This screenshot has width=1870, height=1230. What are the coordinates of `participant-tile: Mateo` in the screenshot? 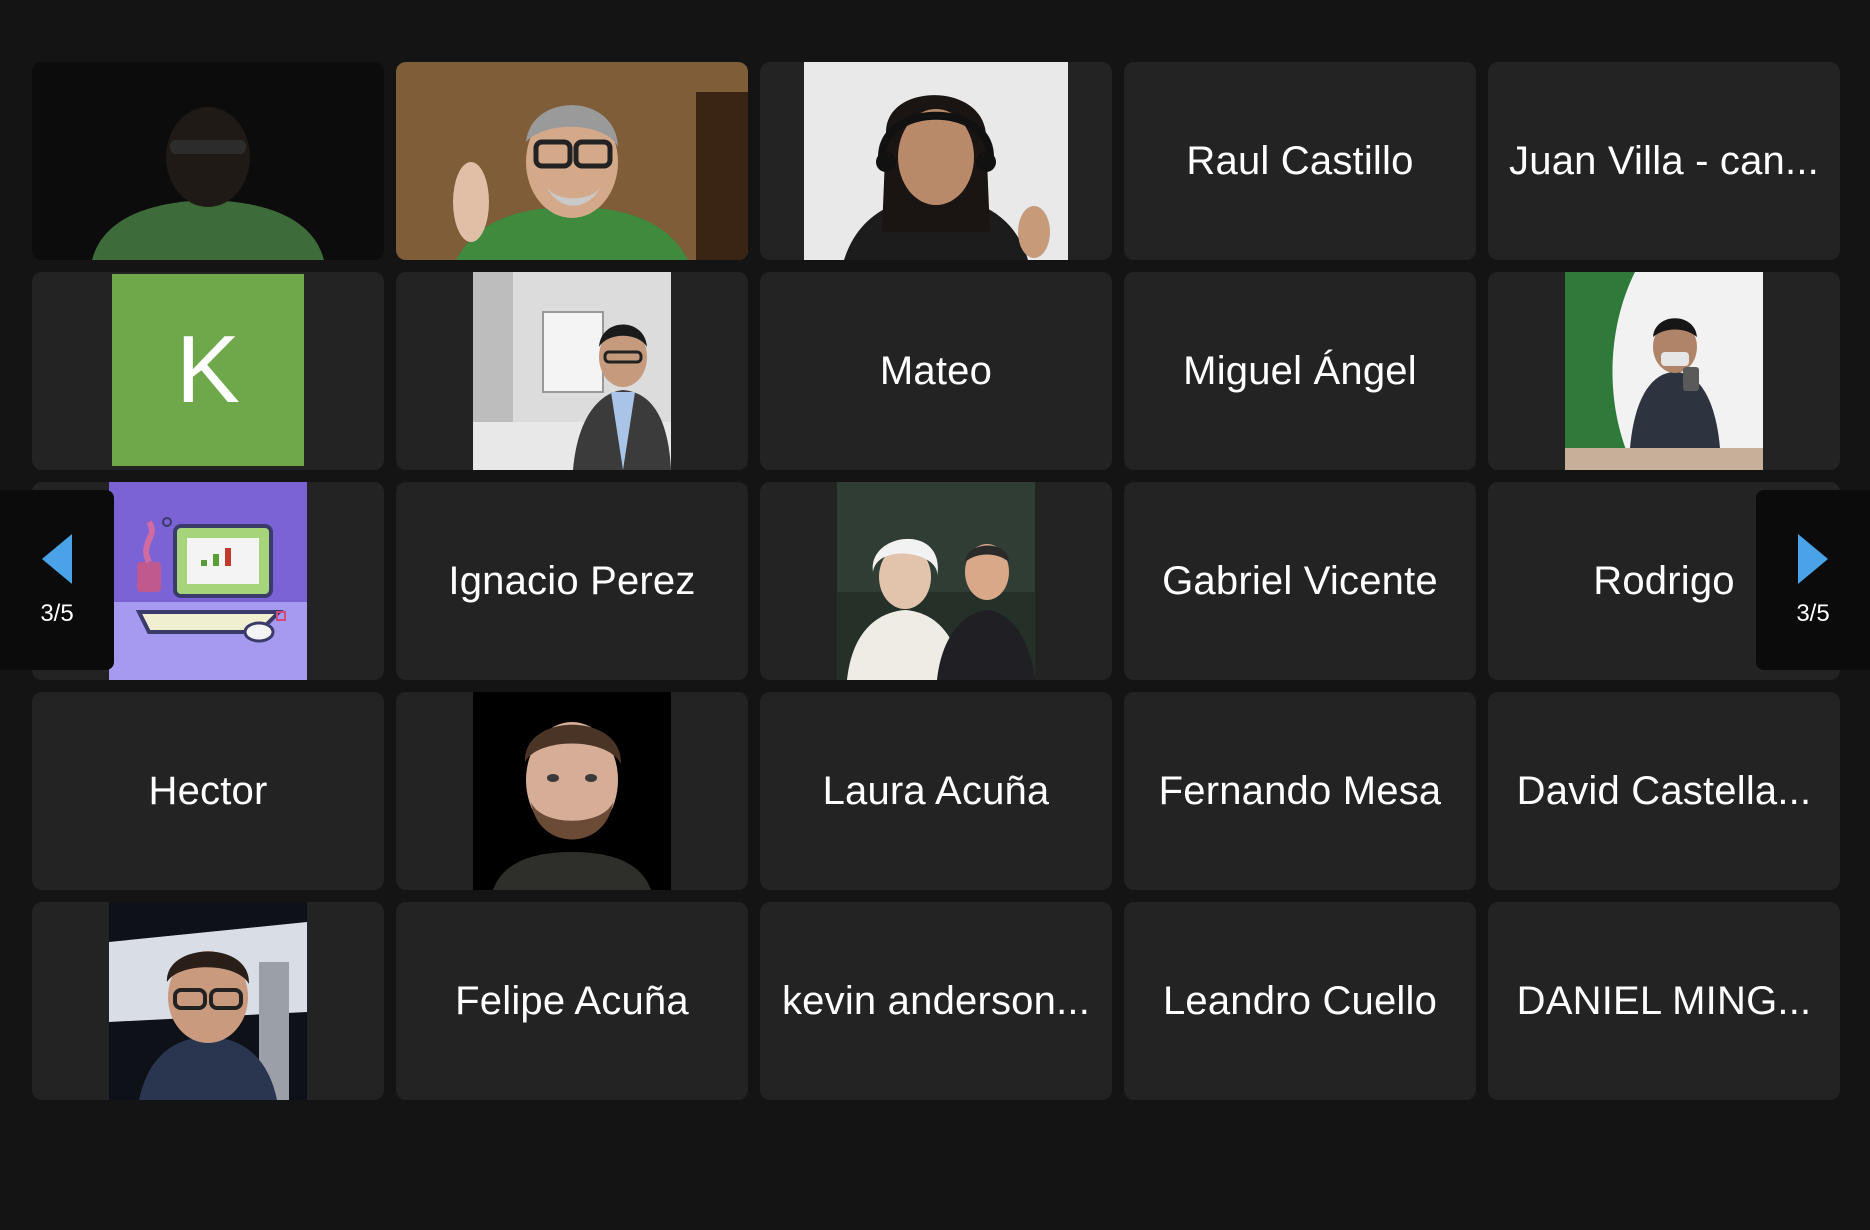 It's located at (936, 371).